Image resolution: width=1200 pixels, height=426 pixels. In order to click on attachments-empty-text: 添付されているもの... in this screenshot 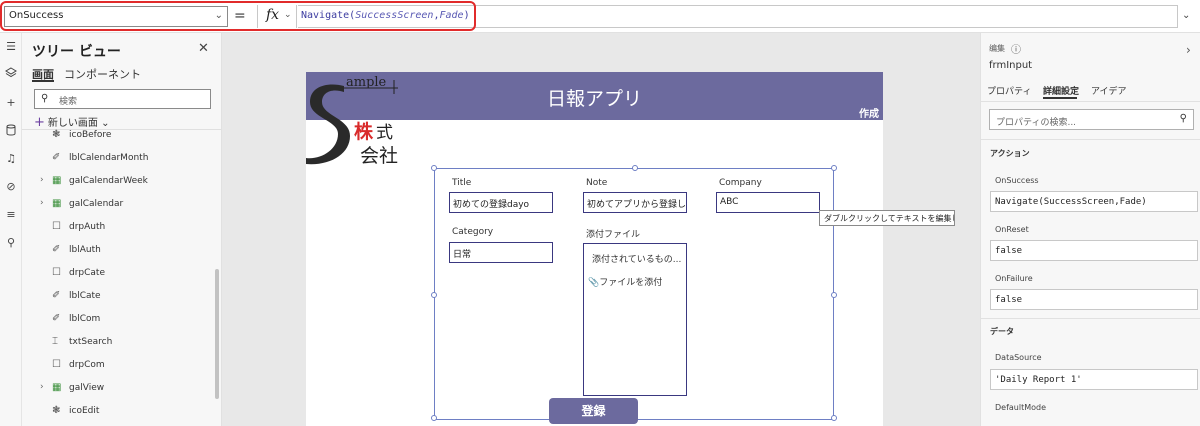, I will do `click(637, 260)`.